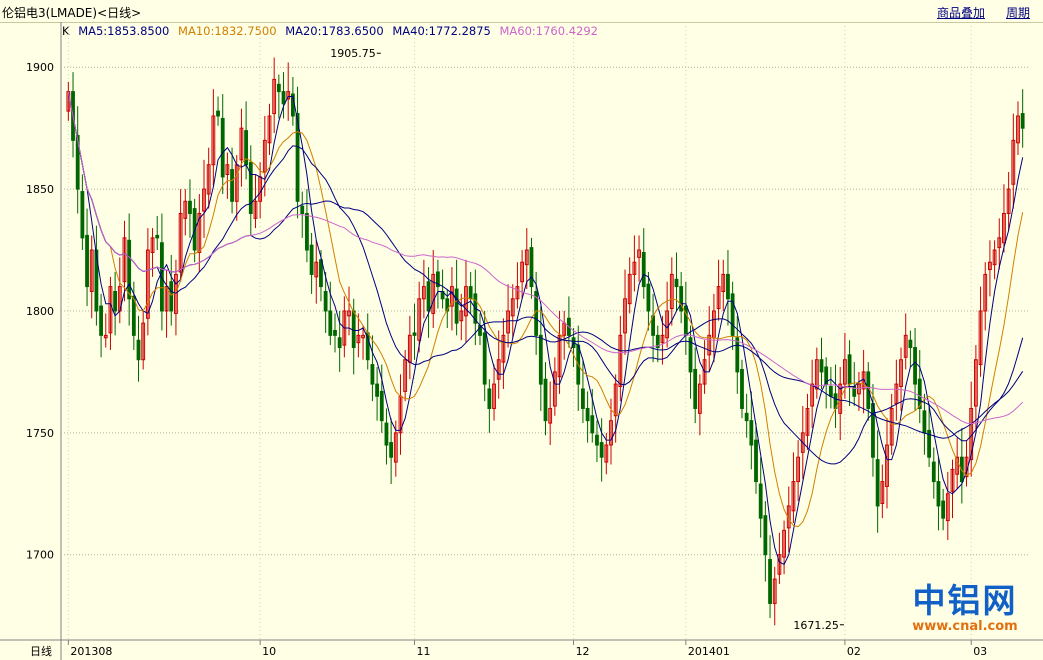 The width and height of the screenshot is (1043, 660). What do you see at coordinates (816, 625) in the screenshot?
I see `annotation-label: 1671.25` at bounding box center [816, 625].